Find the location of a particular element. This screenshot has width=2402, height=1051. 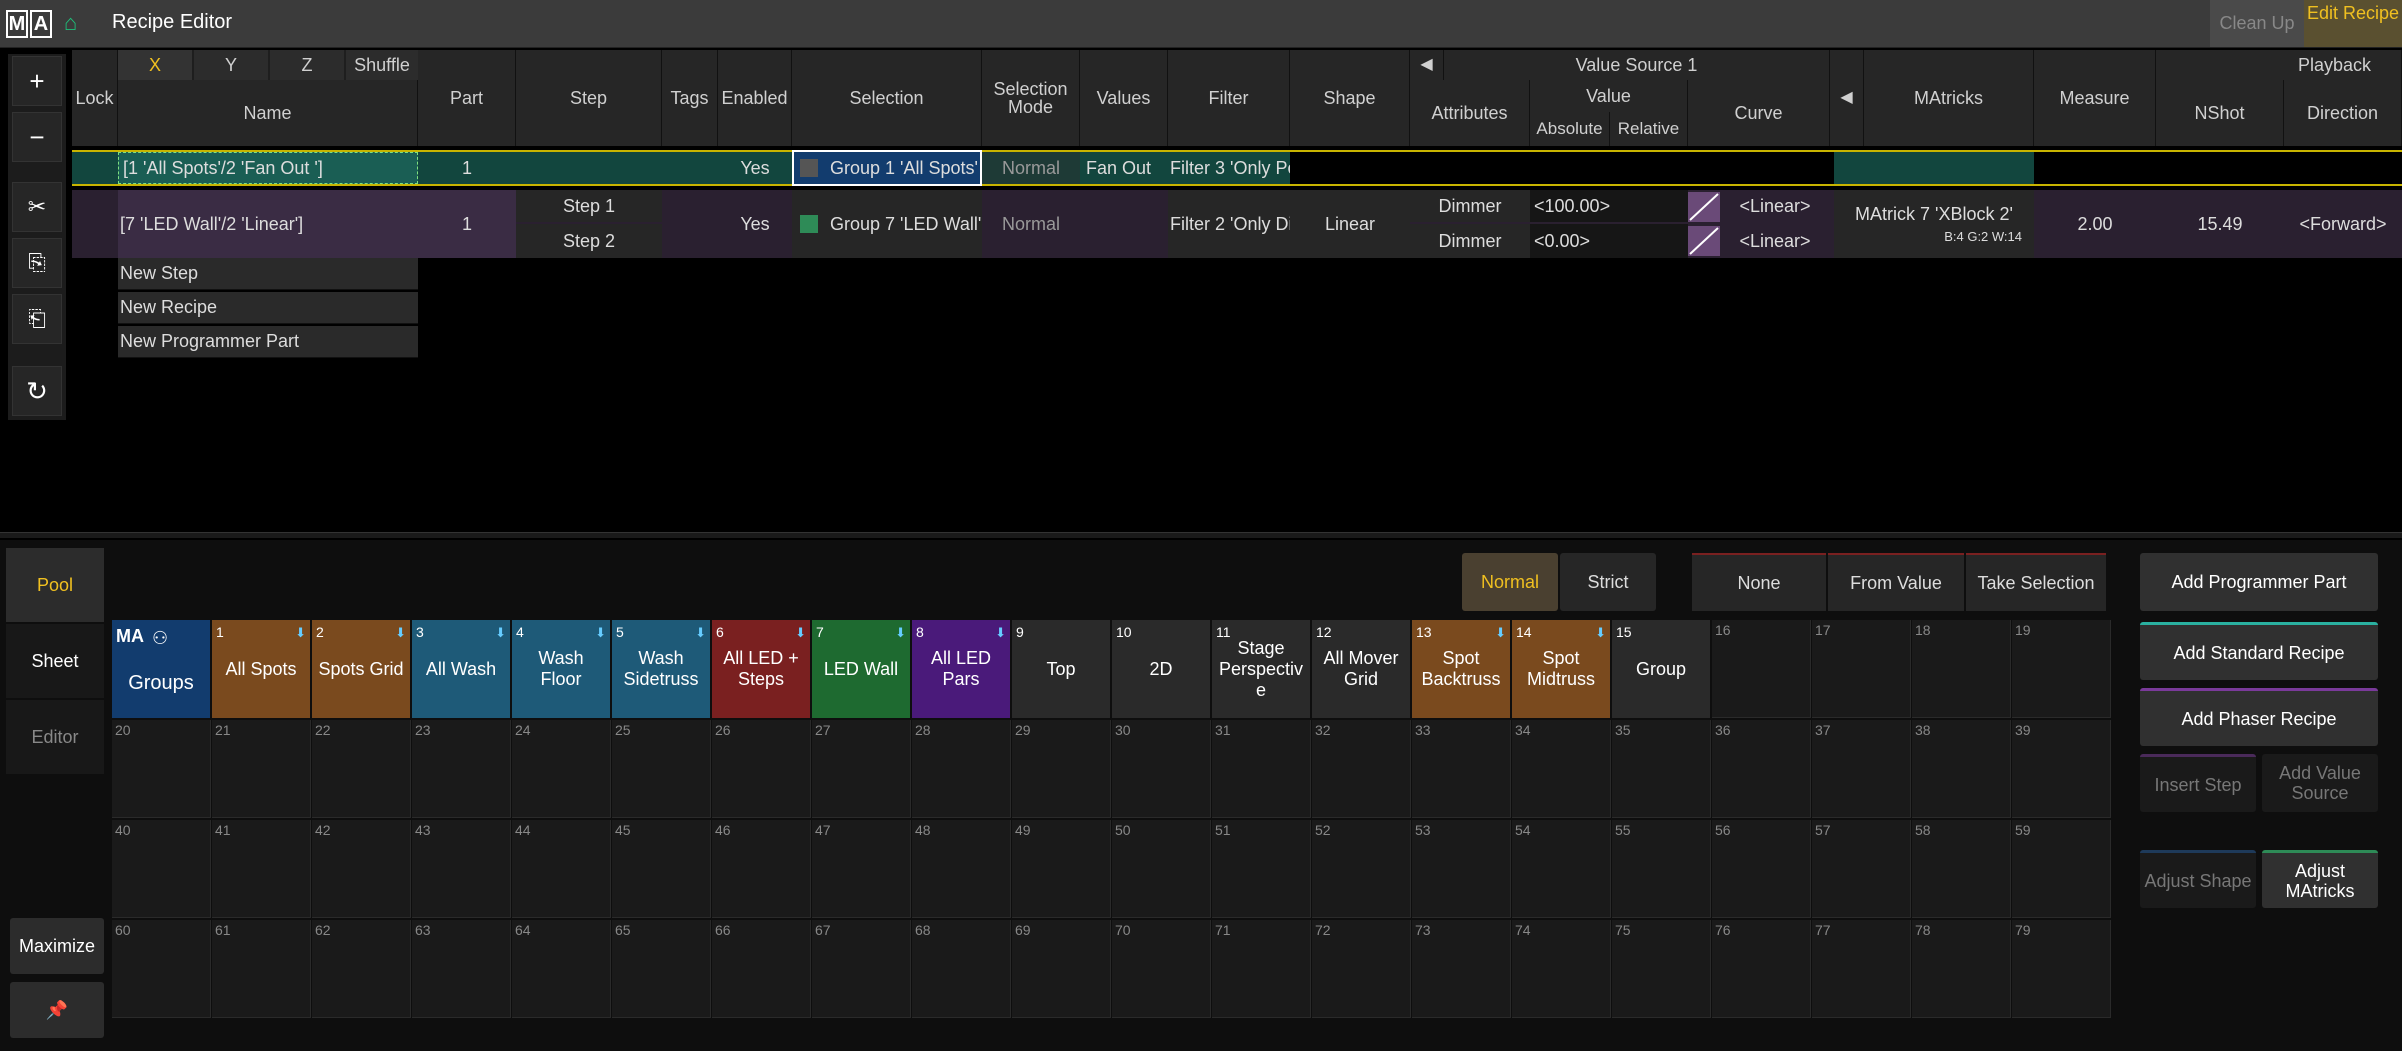

col-value: Value is located at coordinates (1609, 96).